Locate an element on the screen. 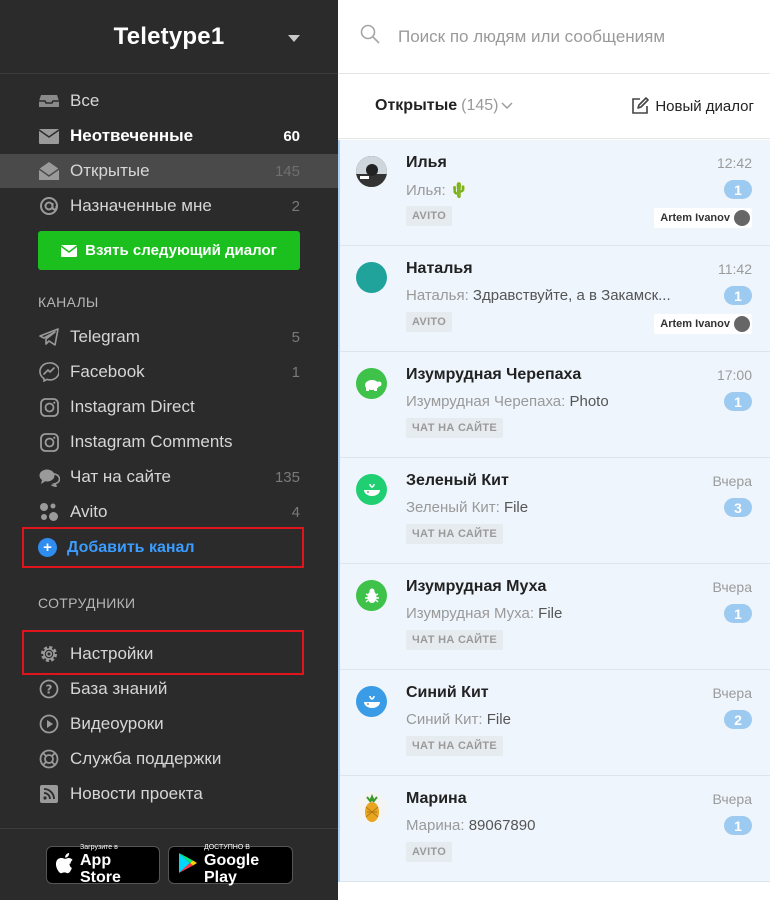 The width and height of the screenshot is (770, 900). staff-heading: СОТРУДНИКИ is located at coordinates (86, 603).